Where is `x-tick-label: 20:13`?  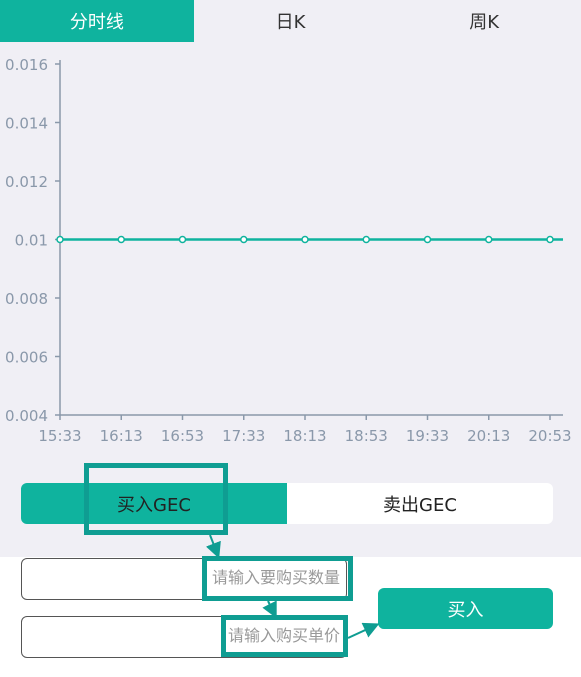 x-tick-label: 20:13 is located at coordinates (488, 436).